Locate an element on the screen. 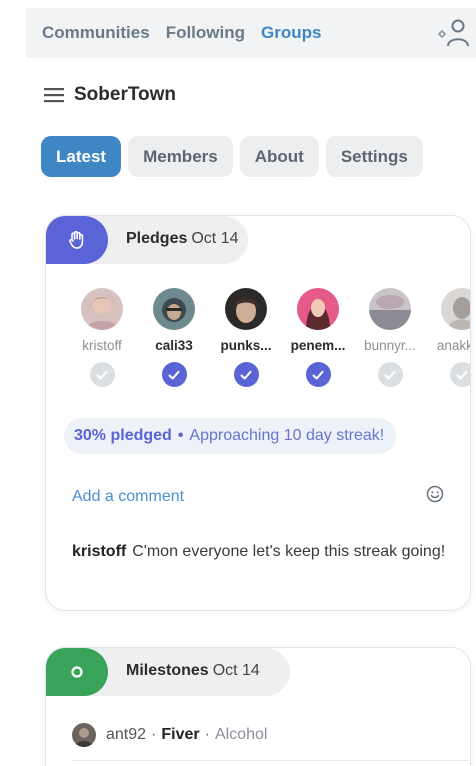  pledge-status-badge: 30% pledged • Approaching 10 day streak! is located at coordinates (230, 436).